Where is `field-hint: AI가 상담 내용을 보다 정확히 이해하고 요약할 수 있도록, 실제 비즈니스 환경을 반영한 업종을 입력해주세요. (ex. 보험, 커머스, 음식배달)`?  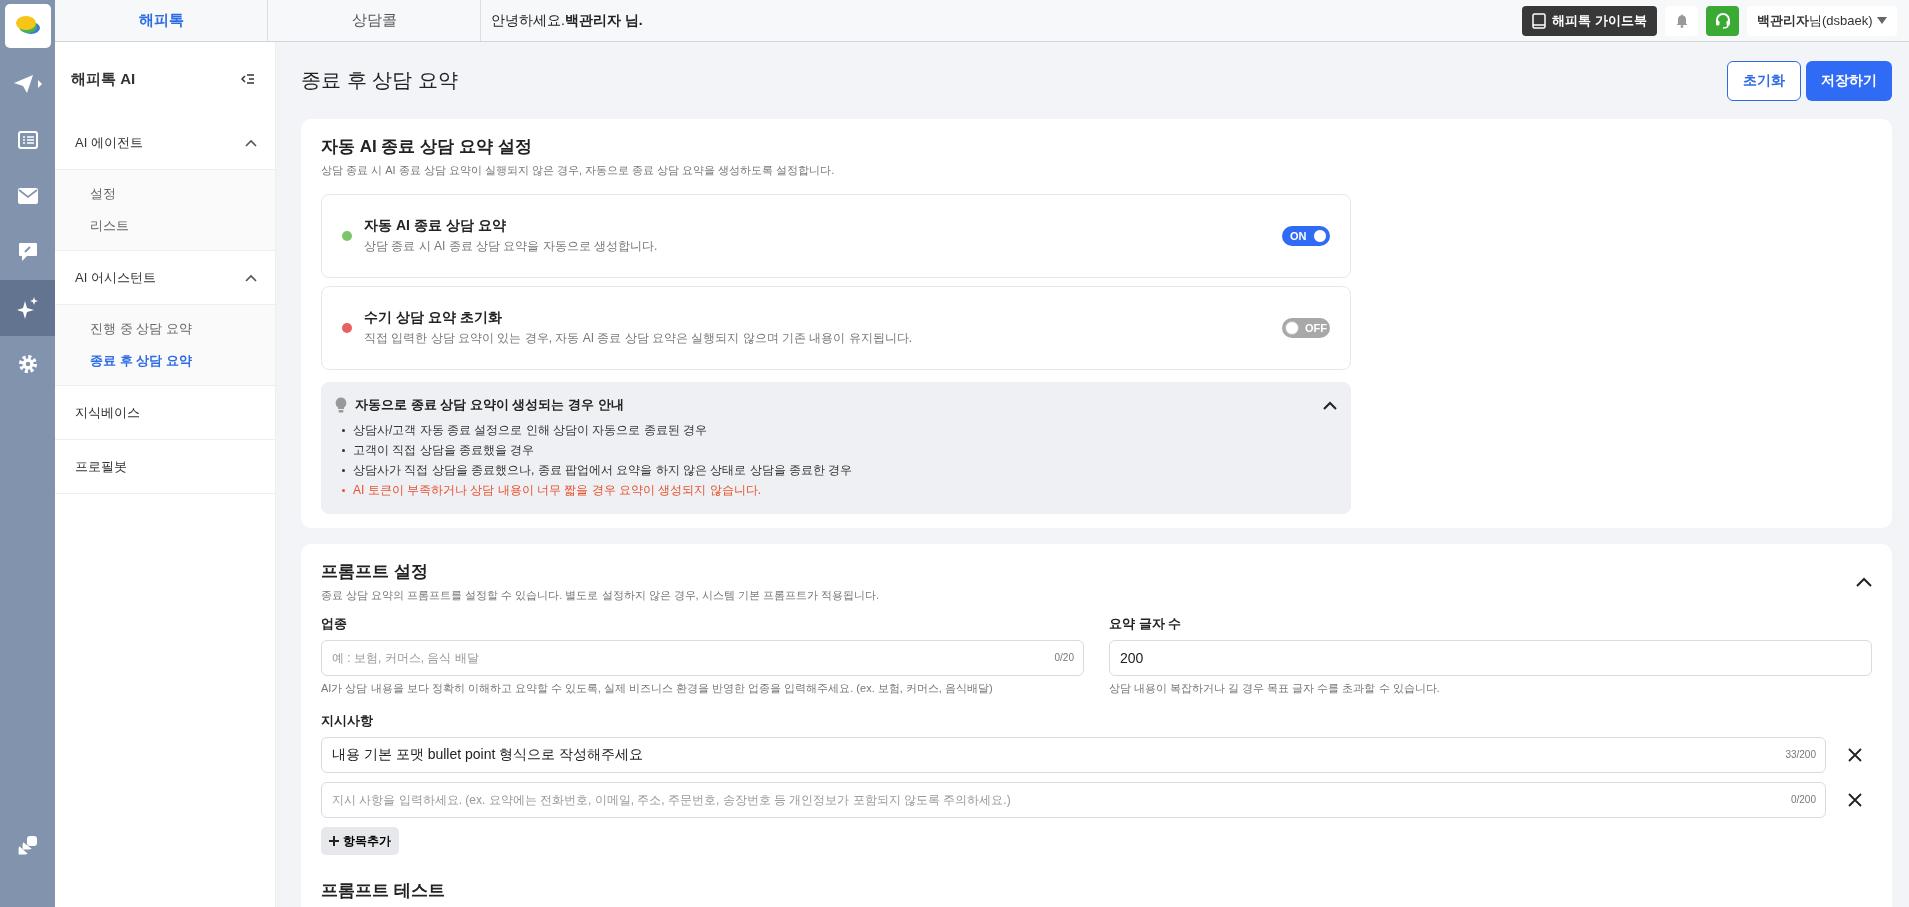 field-hint: AI가 상담 내용을 보다 정확히 이해하고 요약할 수 있도록, 실제 비즈니스 환경을 반영한 업종을 입력해주세요. (ex. 보험, 커머스, 음식배달) is located at coordinates (657, 688).